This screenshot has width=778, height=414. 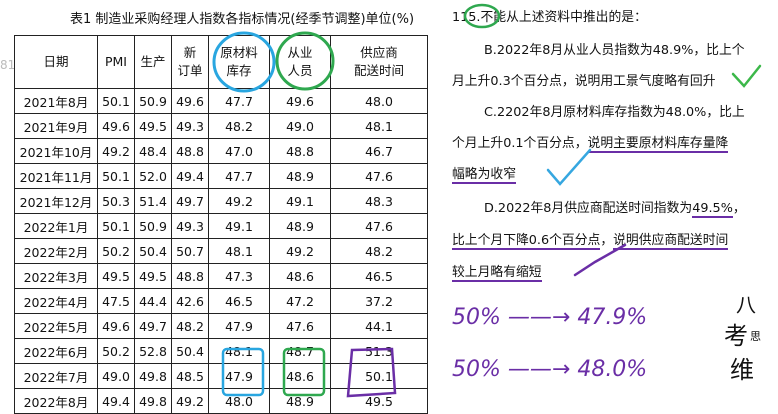 What do you see at coordinates (300, 101) in the screenshot?
I see `cell-employment: 49.6` at bounding box center [300, 101].